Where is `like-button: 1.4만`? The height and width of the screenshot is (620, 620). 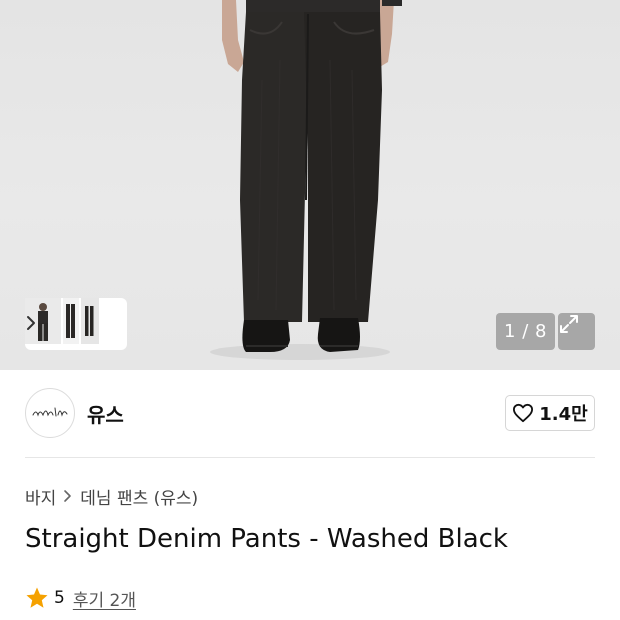 like-button: 1.4만 is located at coordinates (550, 413).